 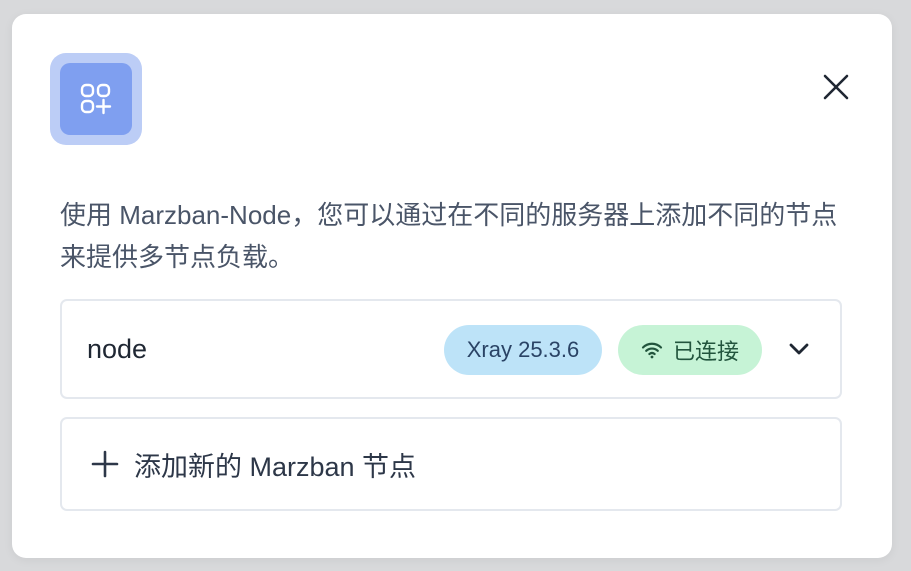 I want to click on add-node-button: 添加新的 Marzban 节点, so click(x=451, y=464).